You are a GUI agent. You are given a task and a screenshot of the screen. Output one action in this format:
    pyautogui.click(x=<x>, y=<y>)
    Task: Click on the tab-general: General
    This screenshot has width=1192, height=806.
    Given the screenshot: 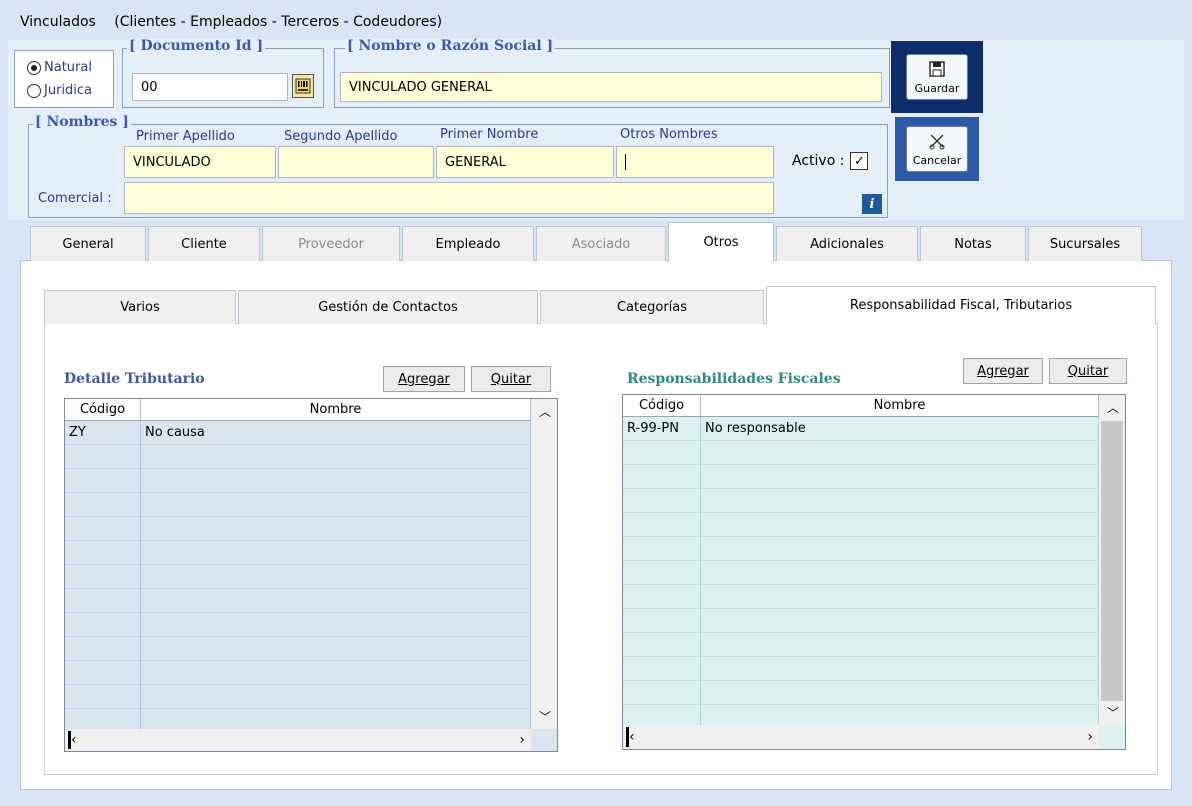 What is the action you would take?
    pyautogui.click(x=88, y=243)
    